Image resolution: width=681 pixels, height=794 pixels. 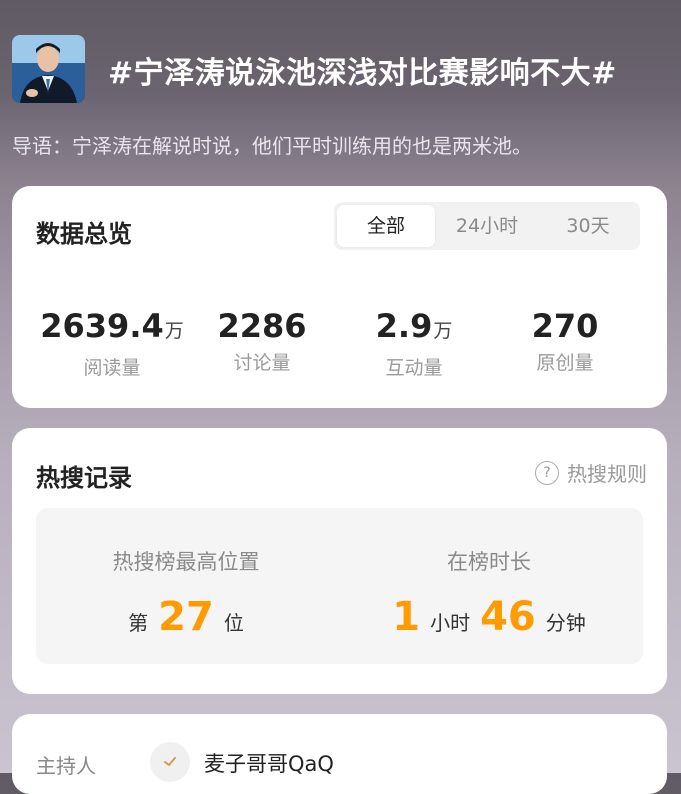 I want to click on stat-value: 2286, so click(x=262, y=326).